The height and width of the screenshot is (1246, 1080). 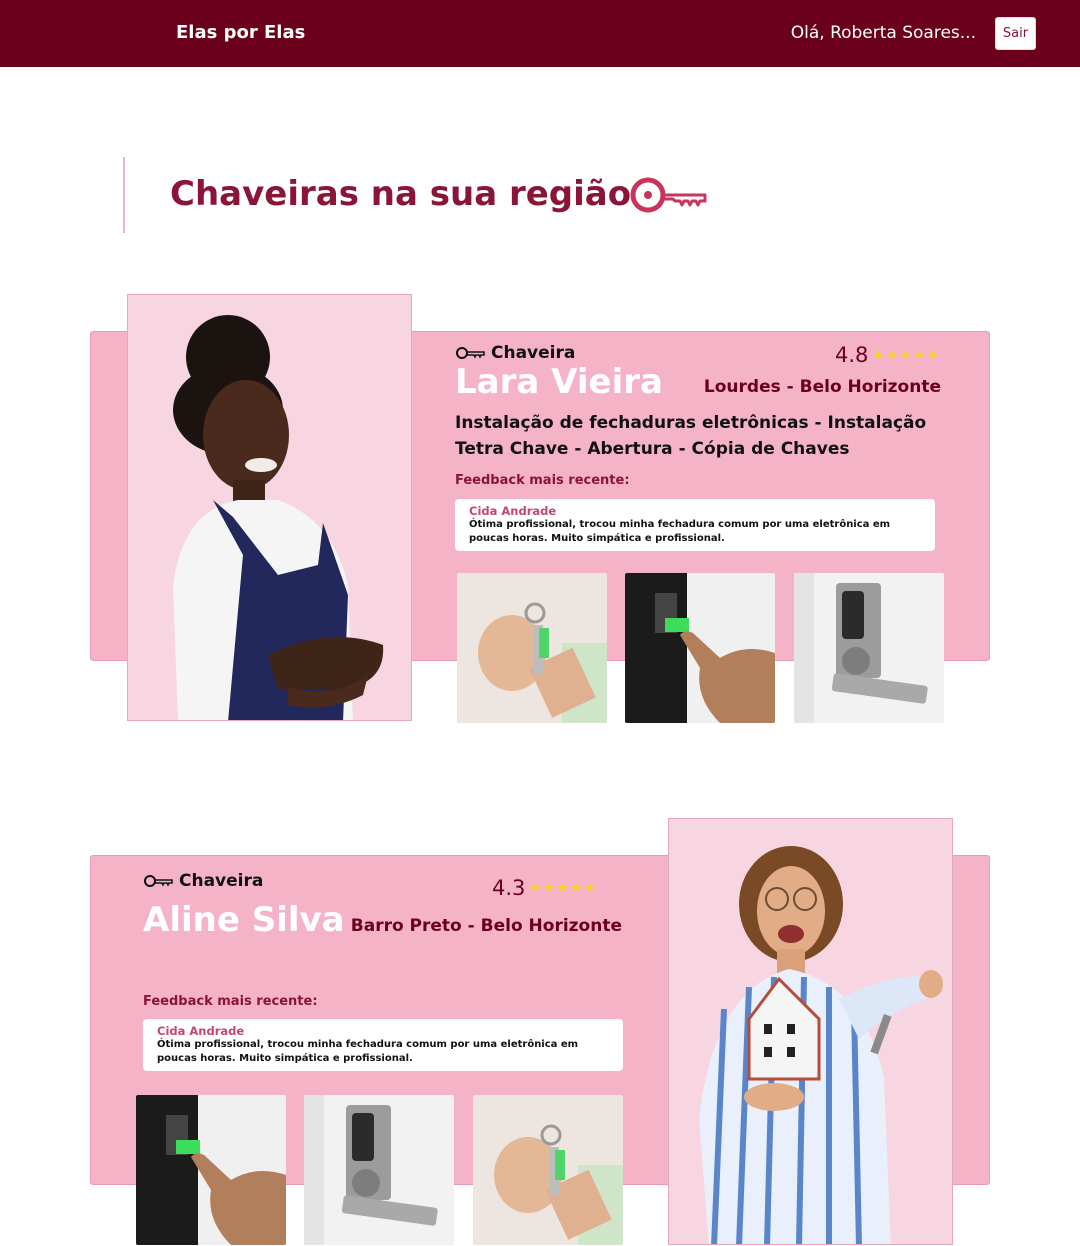 What do you see at coordinates (1015, 33) in the screenshot?
I see `logout-button: Sair` at bounding box center [1015, 33].